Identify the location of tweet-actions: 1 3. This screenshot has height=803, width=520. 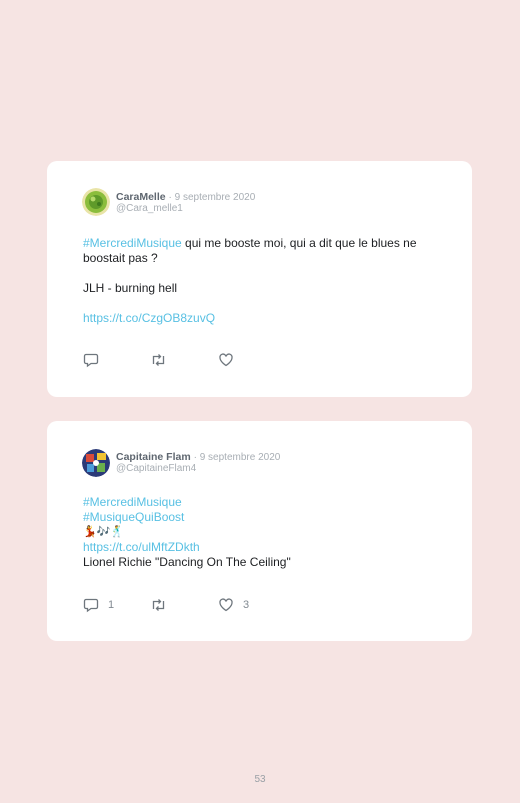
(233, 605).